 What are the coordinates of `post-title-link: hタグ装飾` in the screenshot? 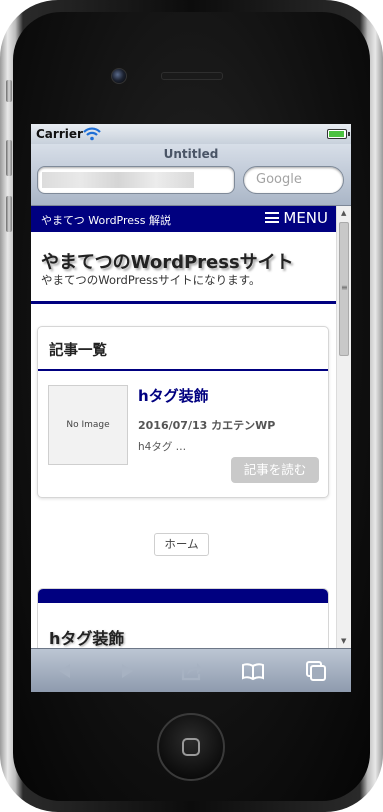 It's located at (173, 395).